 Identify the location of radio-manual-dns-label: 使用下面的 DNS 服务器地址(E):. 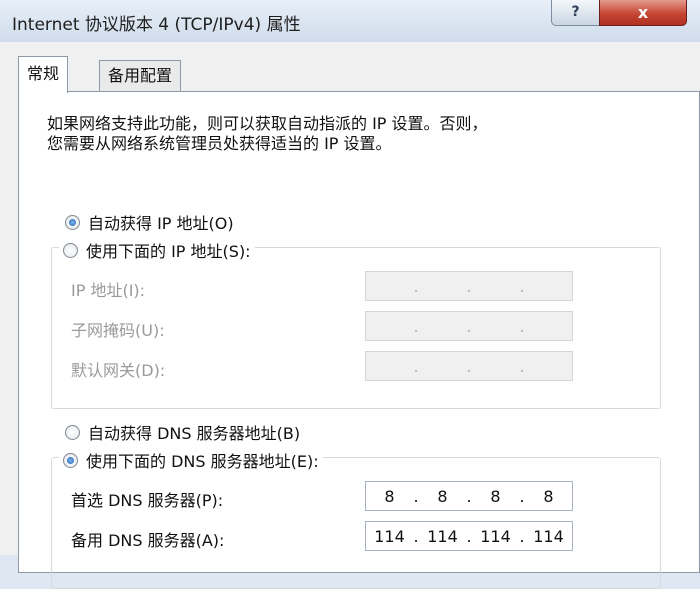
(202, 461).